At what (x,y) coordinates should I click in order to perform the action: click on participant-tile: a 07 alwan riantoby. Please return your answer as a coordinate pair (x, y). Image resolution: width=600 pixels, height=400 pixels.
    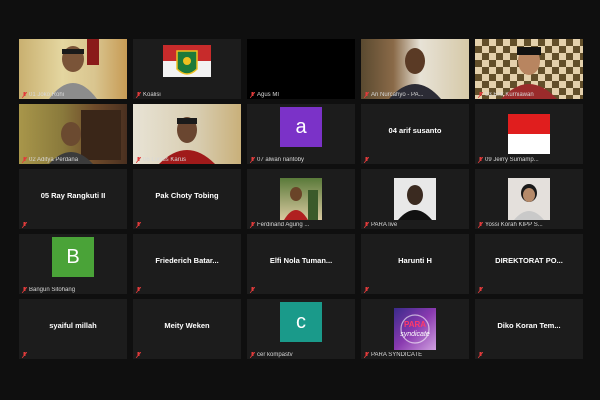
    Looking at the image, I should click on (301, 134).